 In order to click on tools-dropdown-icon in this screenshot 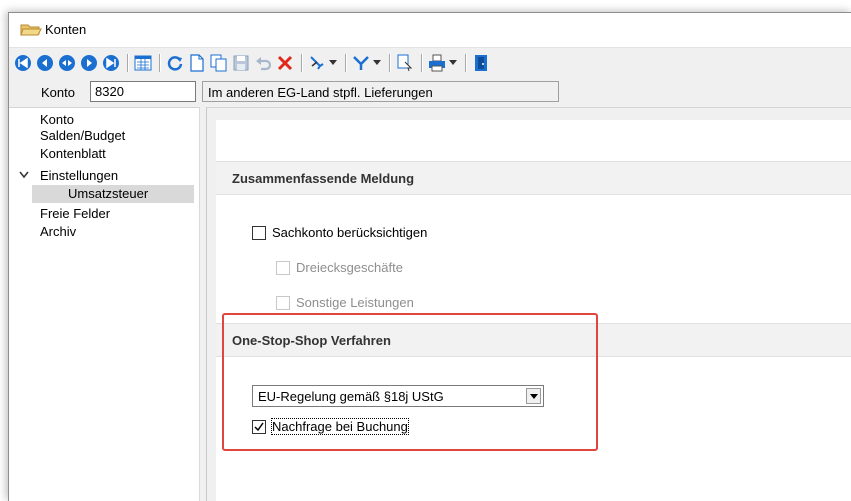, I will do `click(333, 63)`.